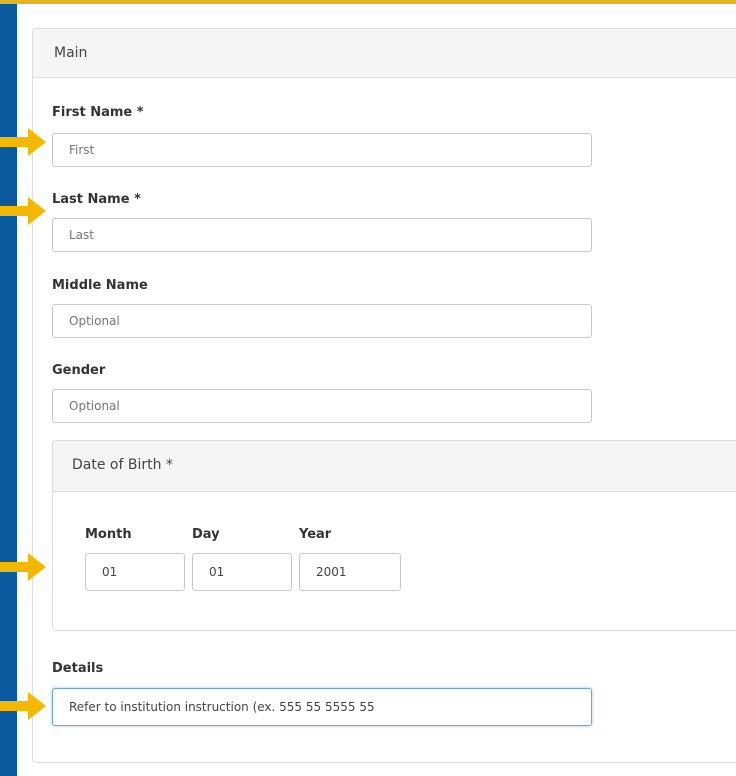 Image resolution: width=736 pixels, height=776 pixels. Describe the element at coordinates (96, 199) in the screenshot. I see `last-name-label: Last Name *` at that location.